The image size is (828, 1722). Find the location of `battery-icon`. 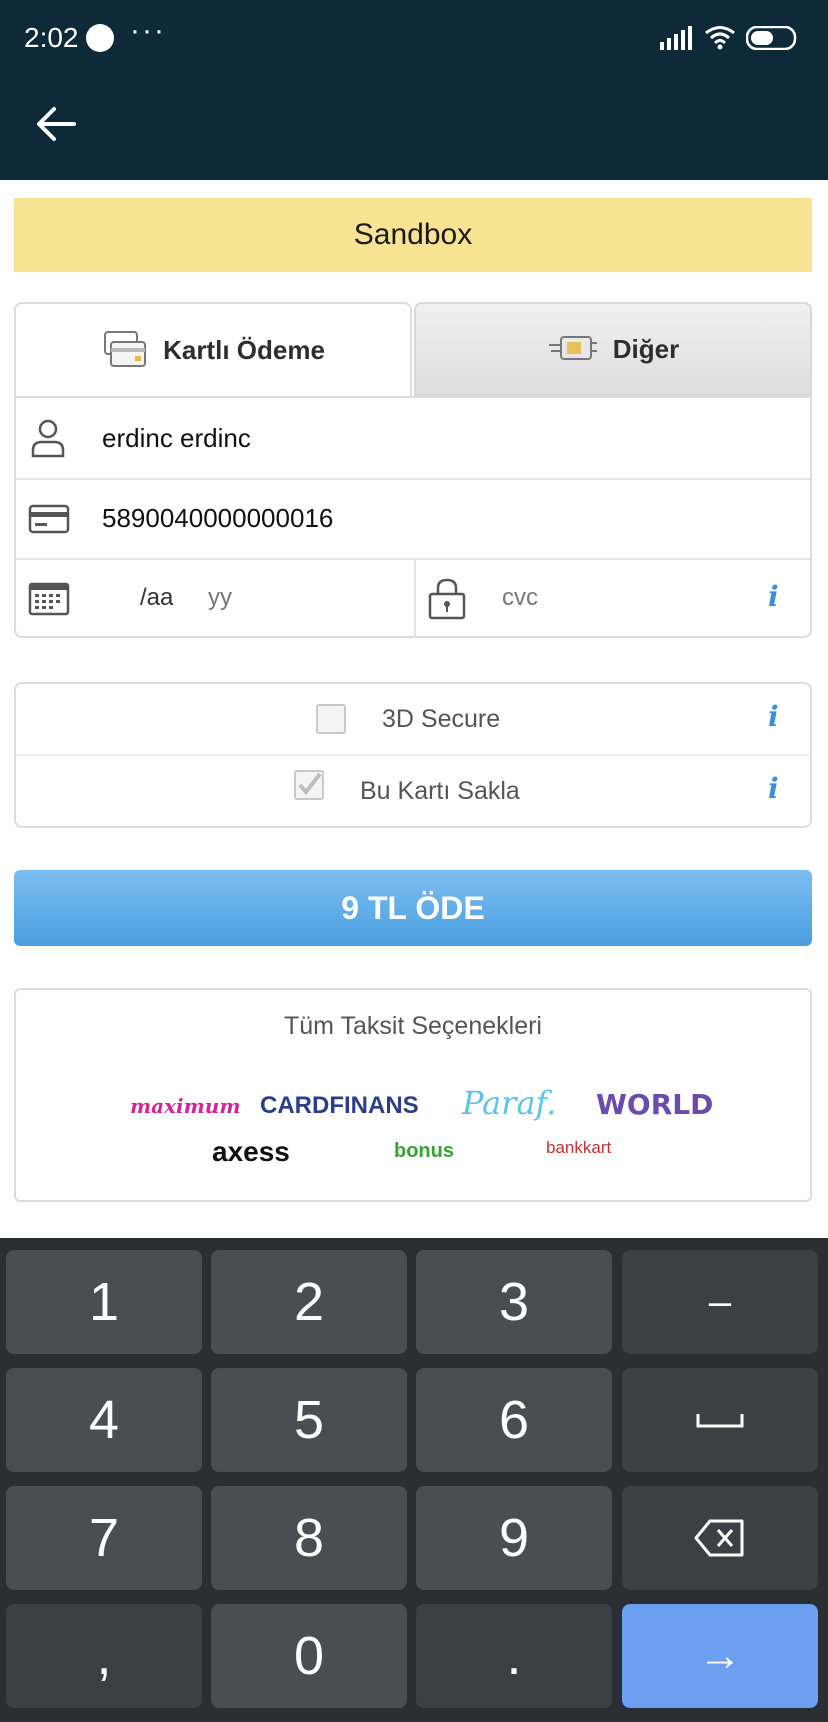

battery-icon is located at coordinates (771, 38).